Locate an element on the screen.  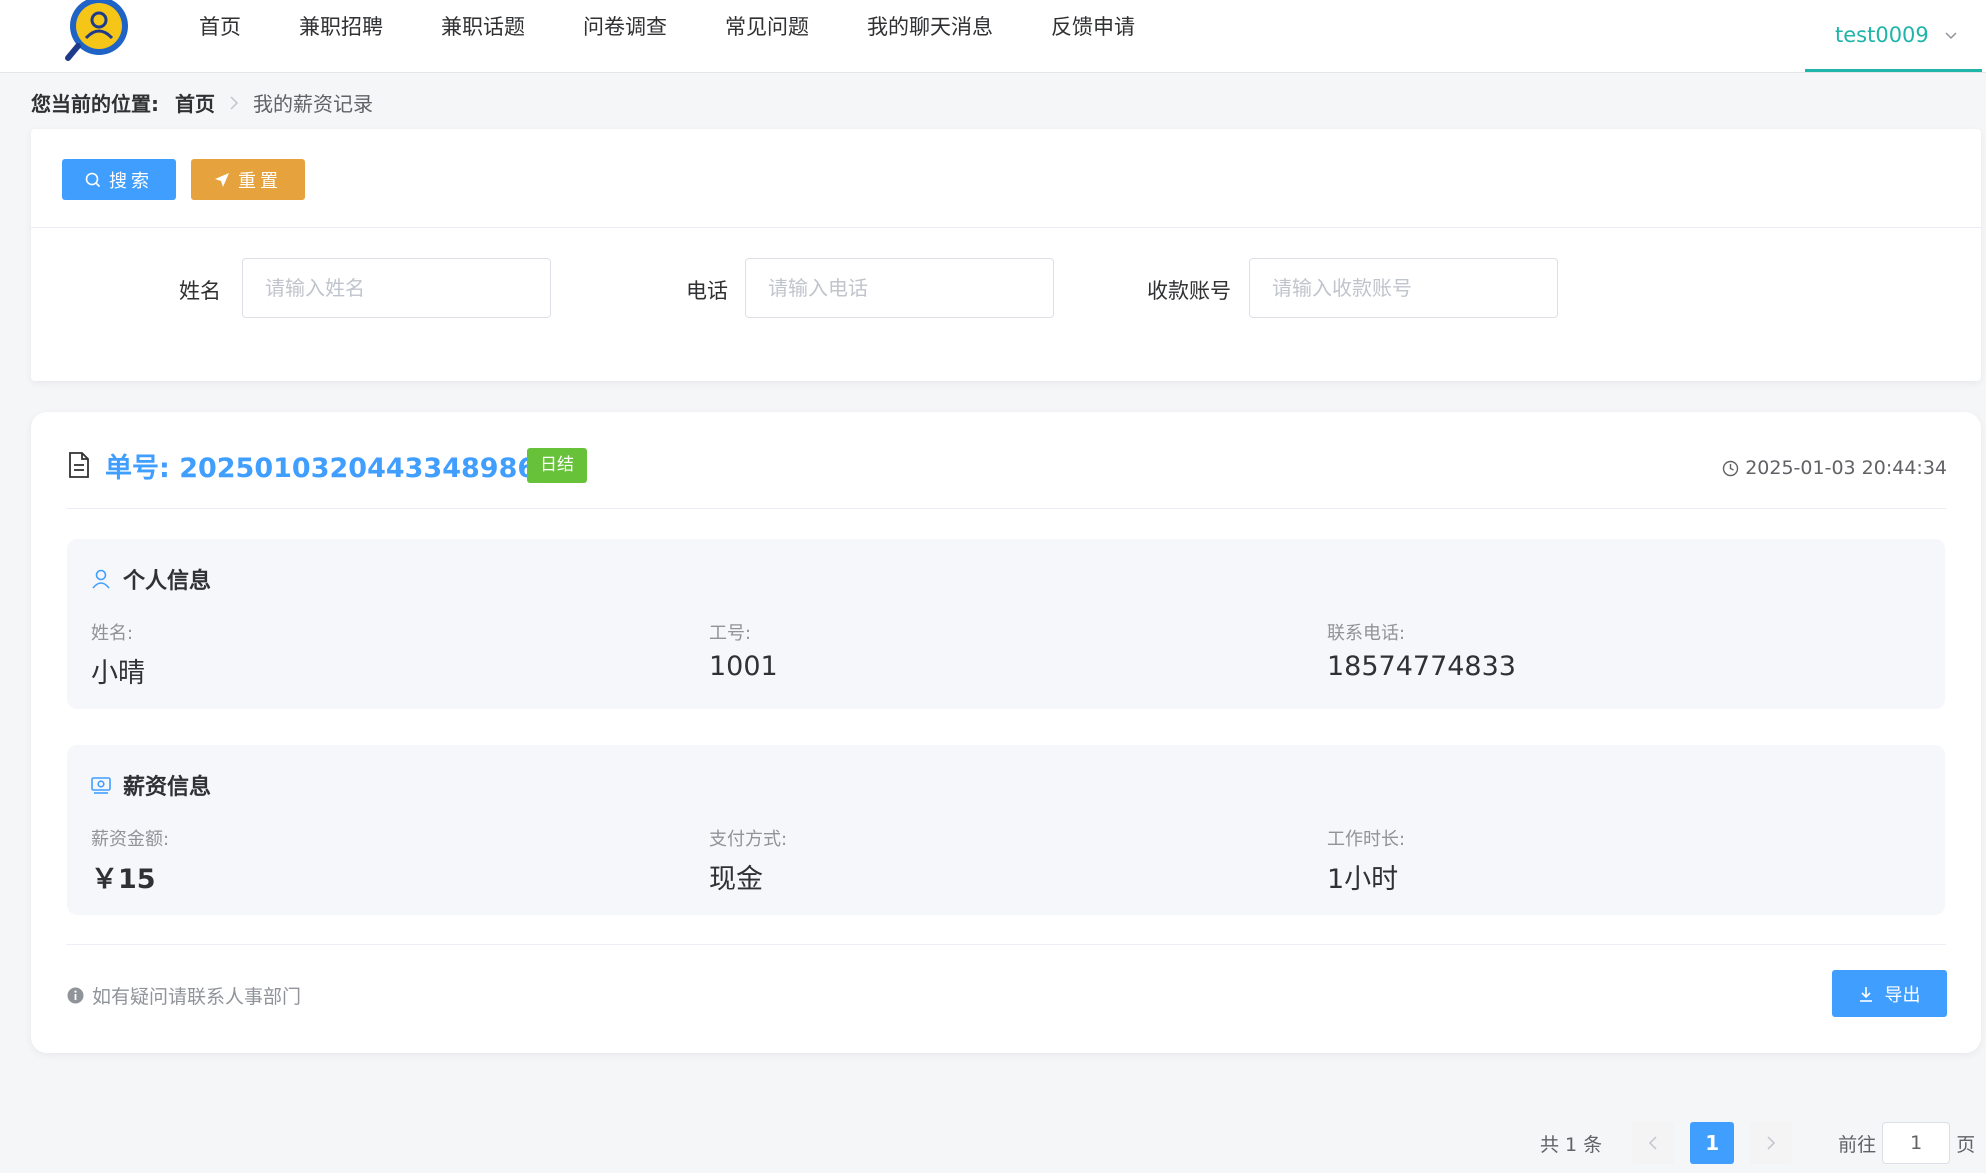
goto-page-input is located at coordinates (1916, 1143).